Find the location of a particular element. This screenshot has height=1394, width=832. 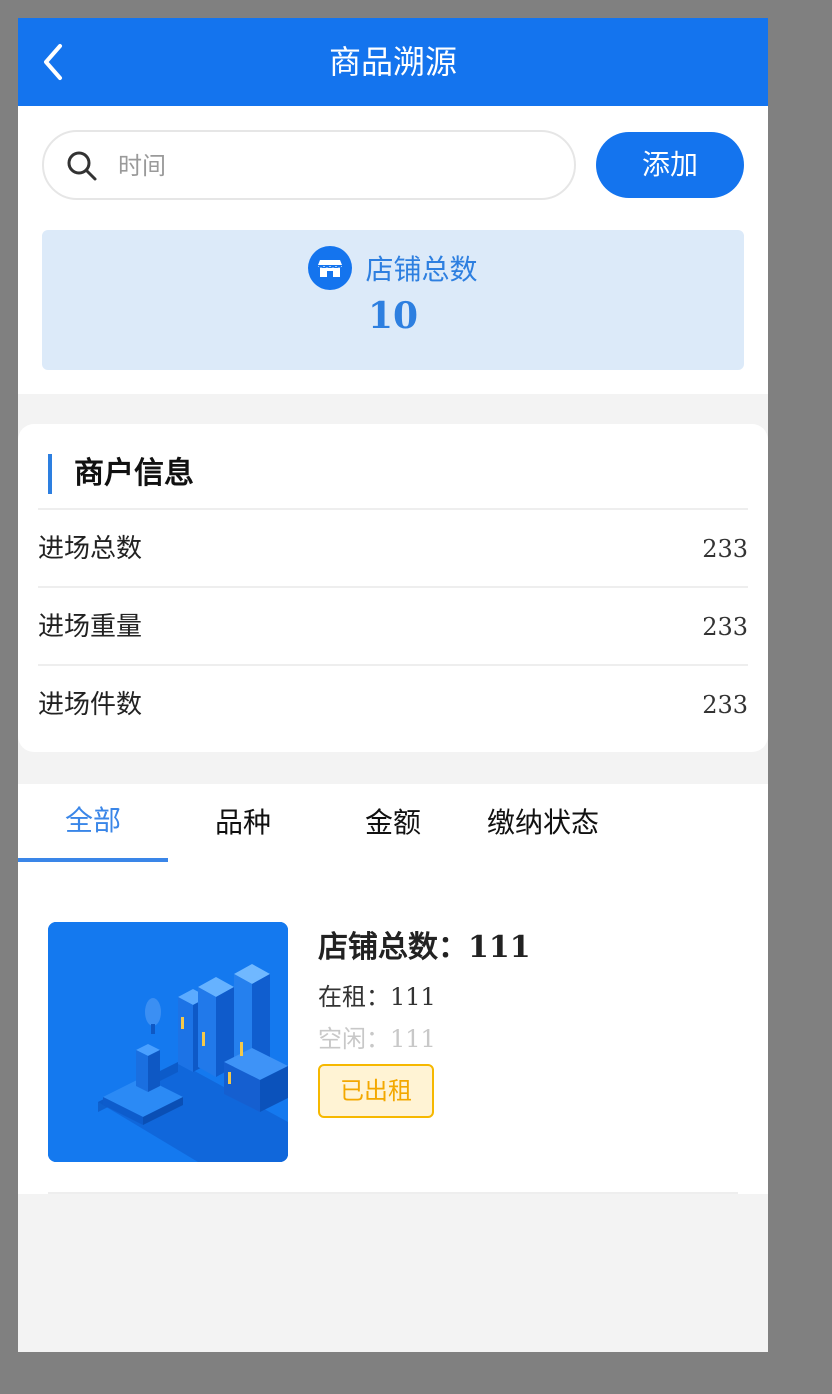

status-badge: 已出租 is located at coordinates (376, 1091).